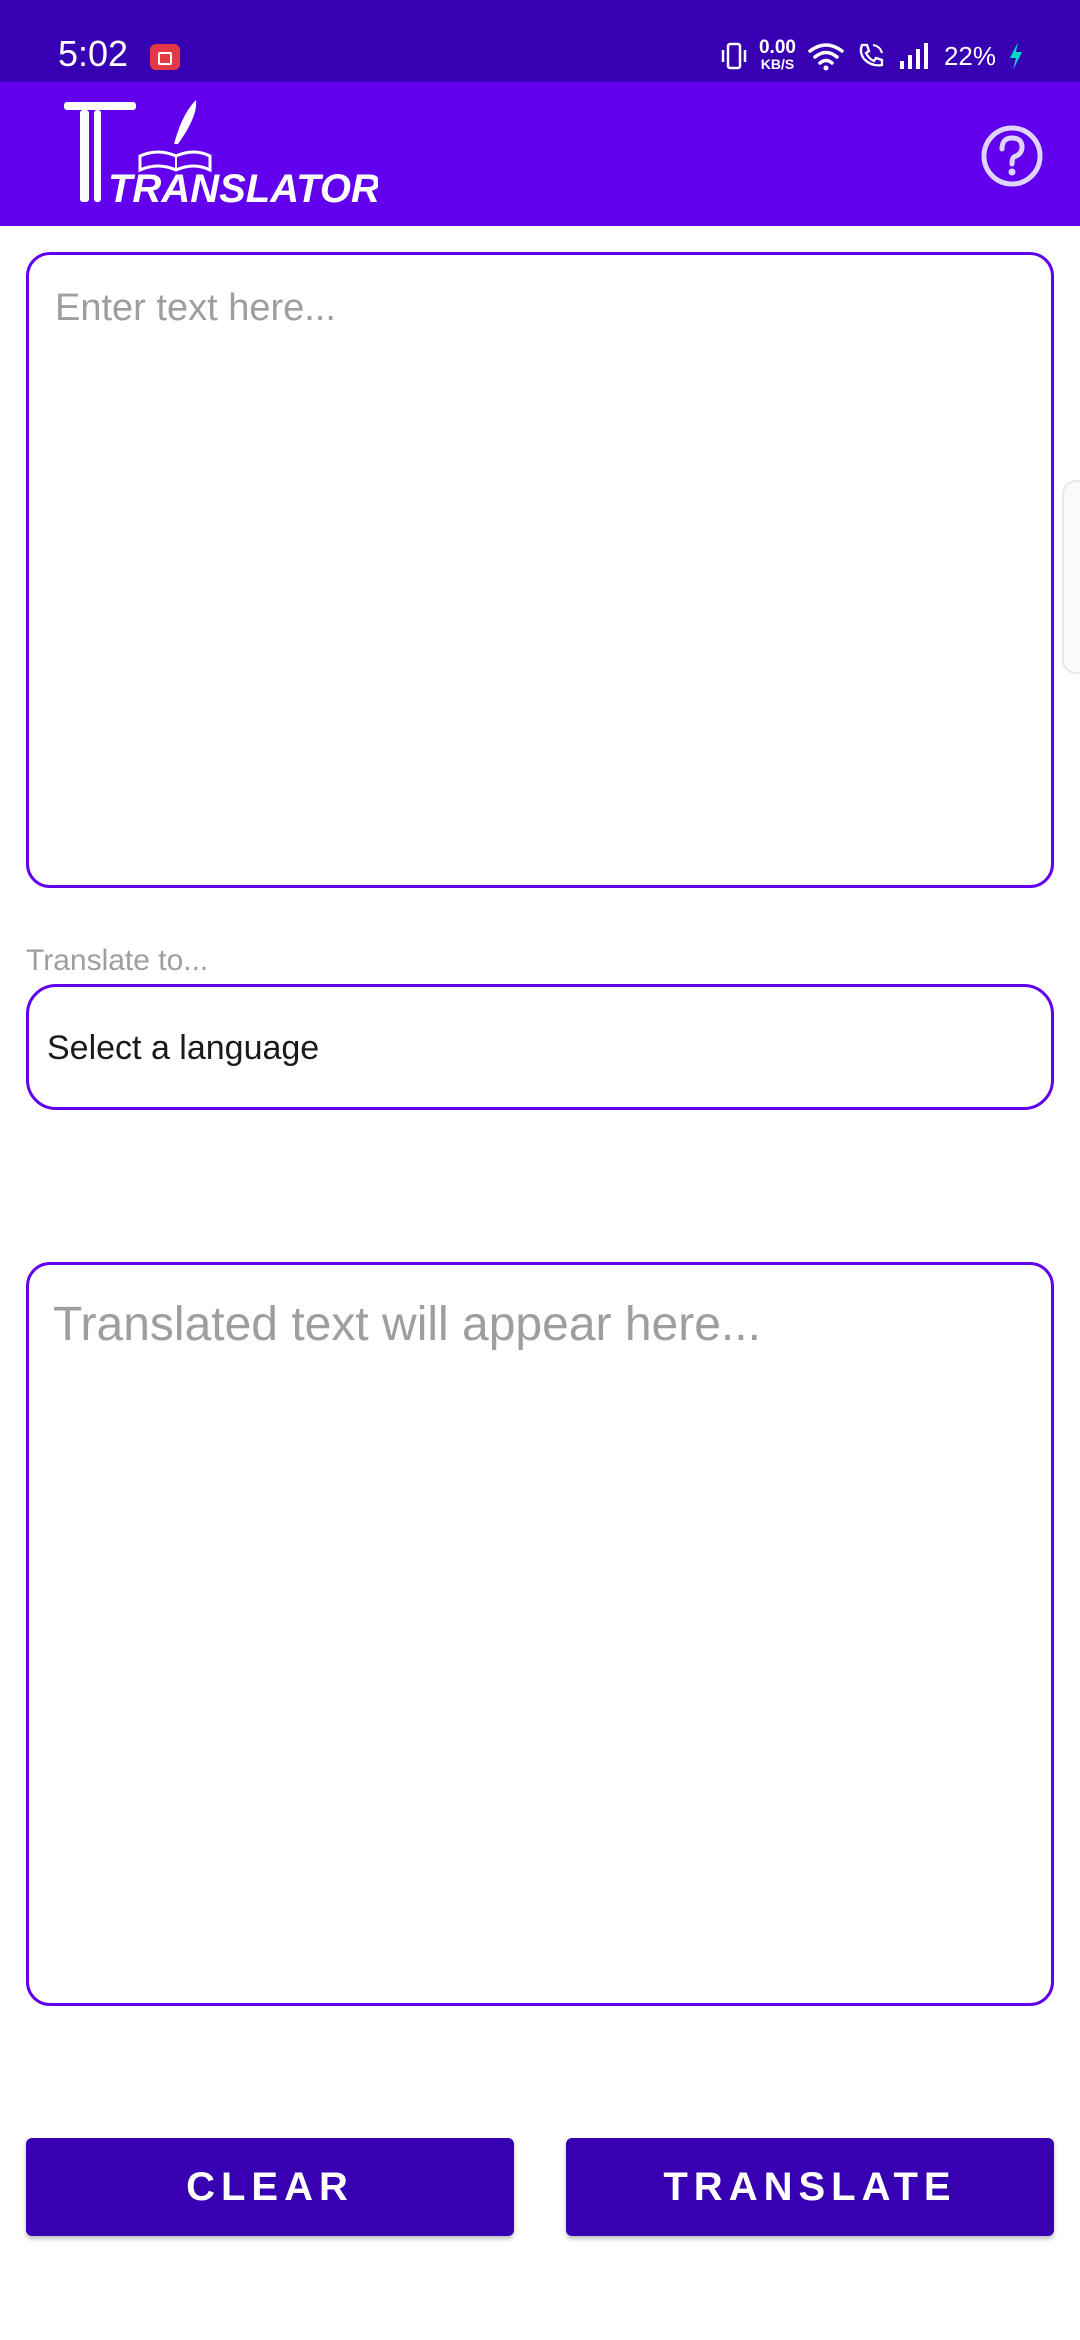 The width and height of the screenshot is (1080, 2340). I want to click on battery-percentage: 22%, so click(969, 55).